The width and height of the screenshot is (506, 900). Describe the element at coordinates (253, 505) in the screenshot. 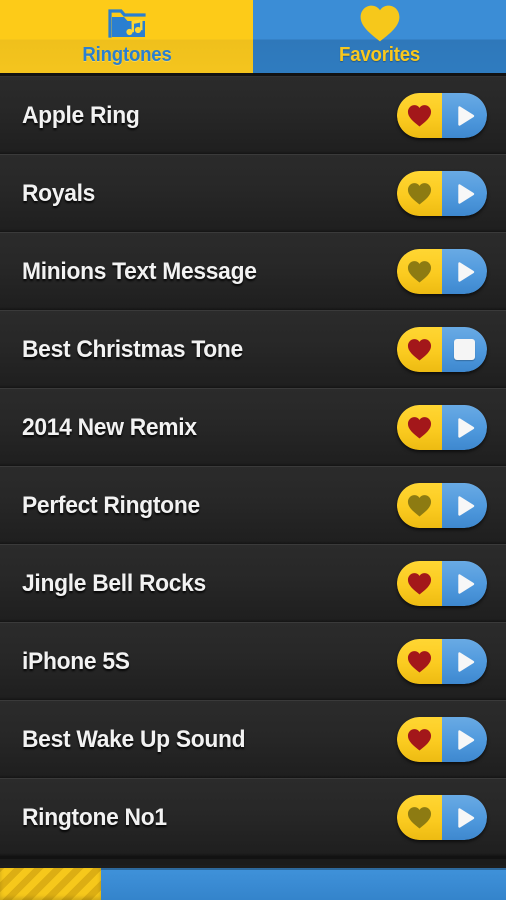

I see `table-row: Perfect Ringtone` at that location.